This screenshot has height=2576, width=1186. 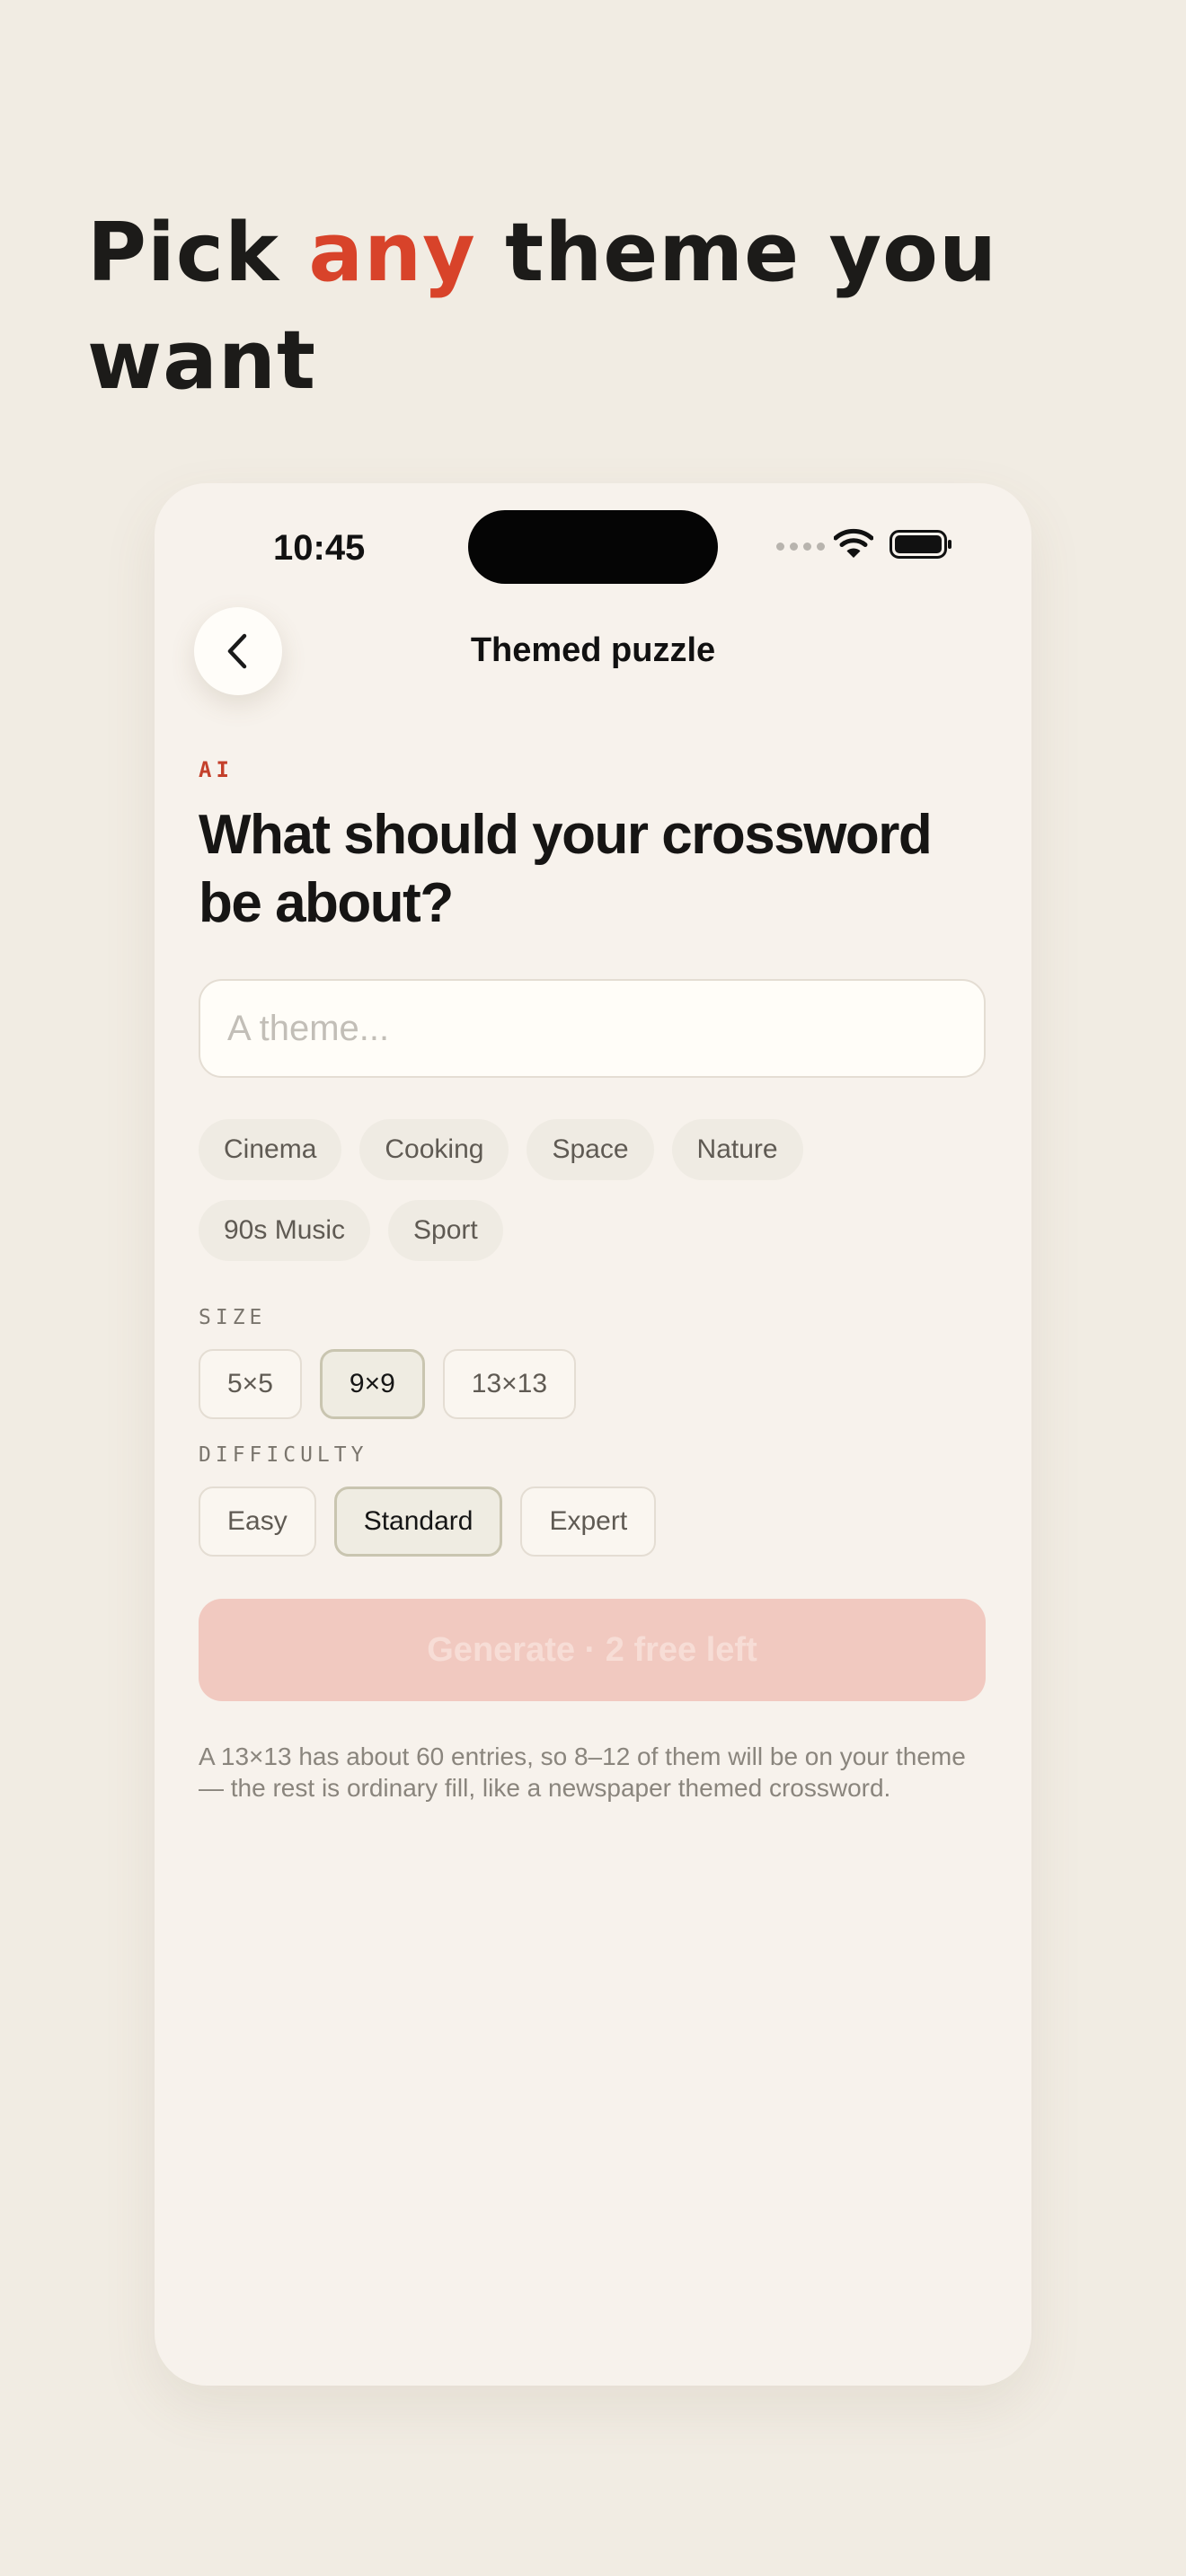 I want to click on back-button, so click(x=238, y=651).